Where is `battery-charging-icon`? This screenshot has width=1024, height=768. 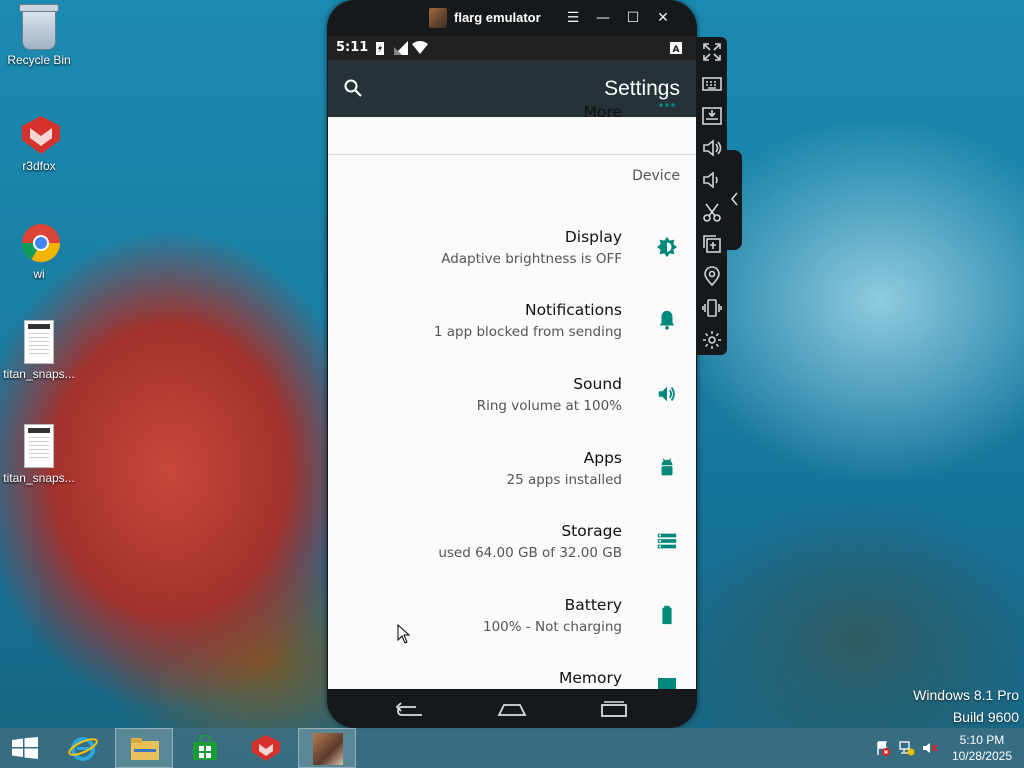
battery-charging-icon is located at coordinates (380, 48).